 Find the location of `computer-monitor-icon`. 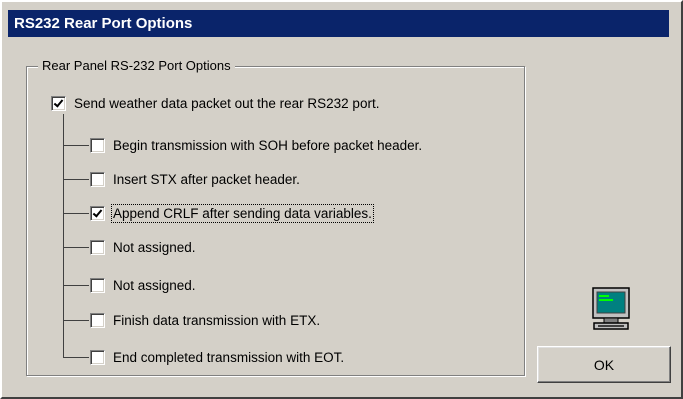

computer-monitor-icon is located at coordinates (611, 308).